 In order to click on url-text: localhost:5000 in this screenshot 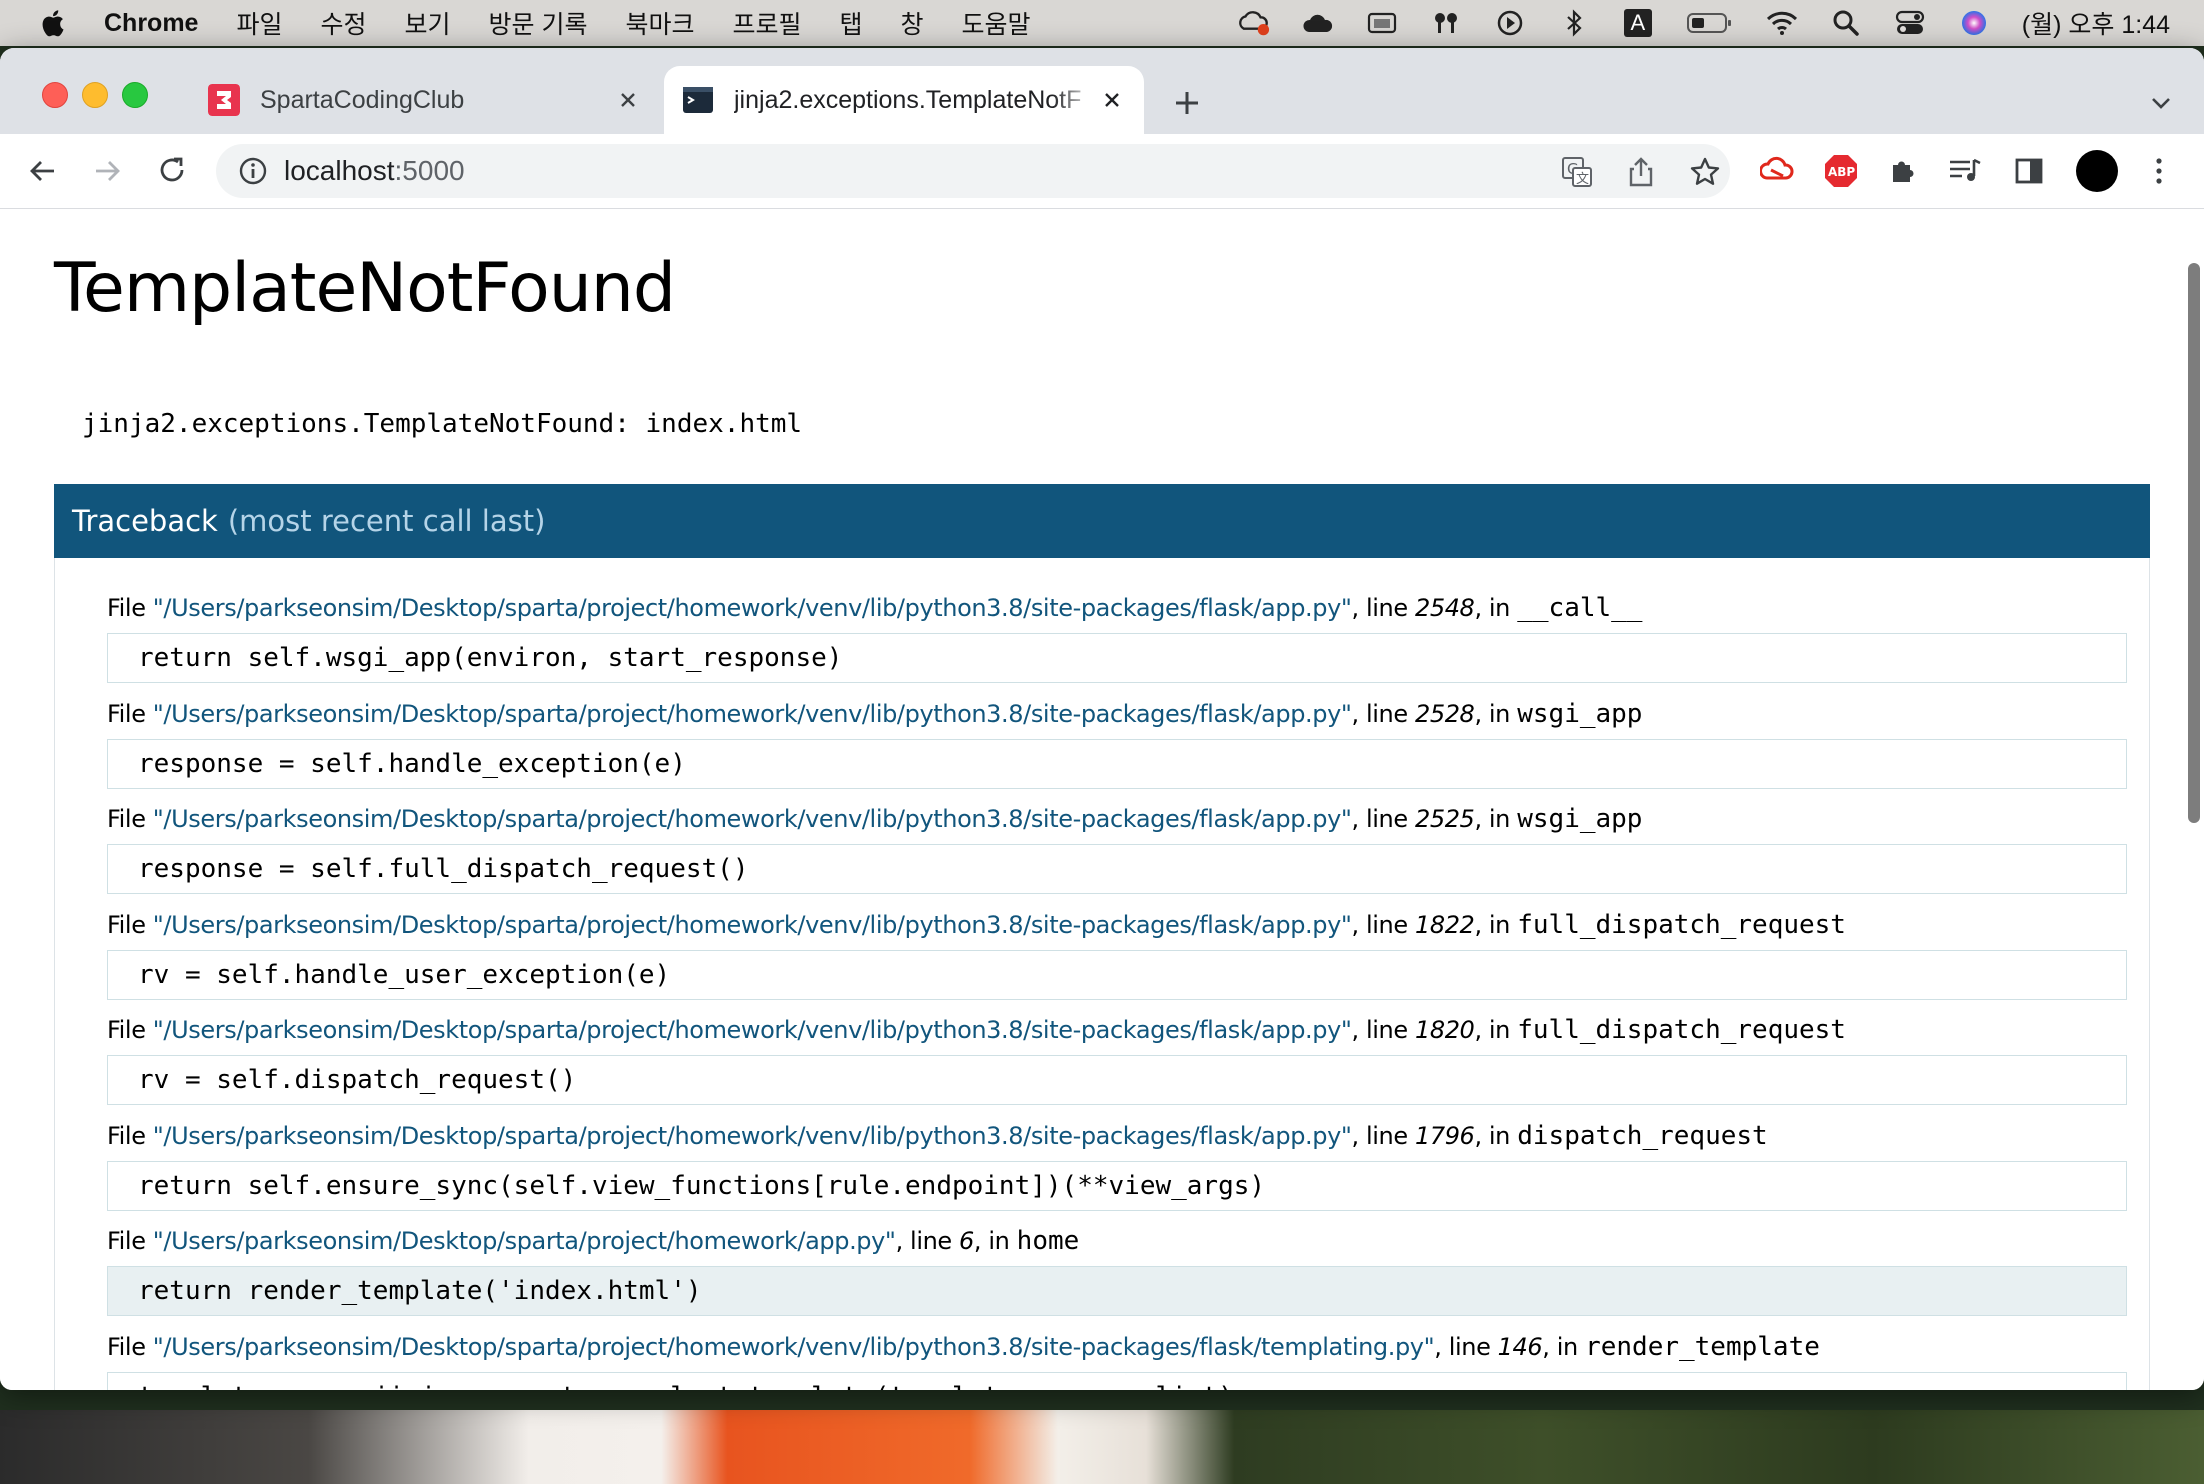, I will do `click(374, 171)`.